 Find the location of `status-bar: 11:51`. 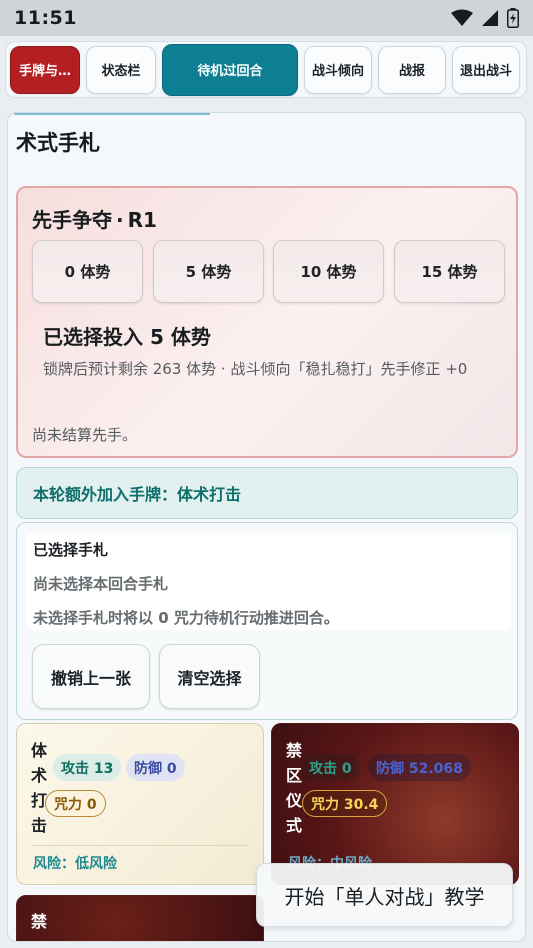

status-bar: 11:51 is located at coordinates (266, 18).